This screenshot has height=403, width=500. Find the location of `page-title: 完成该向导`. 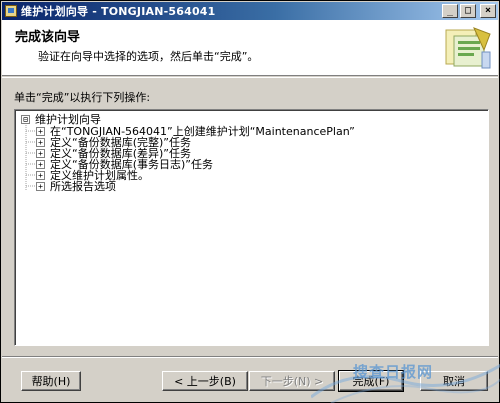

page-title: 完成该向导 is located at coordinates (48, 37).